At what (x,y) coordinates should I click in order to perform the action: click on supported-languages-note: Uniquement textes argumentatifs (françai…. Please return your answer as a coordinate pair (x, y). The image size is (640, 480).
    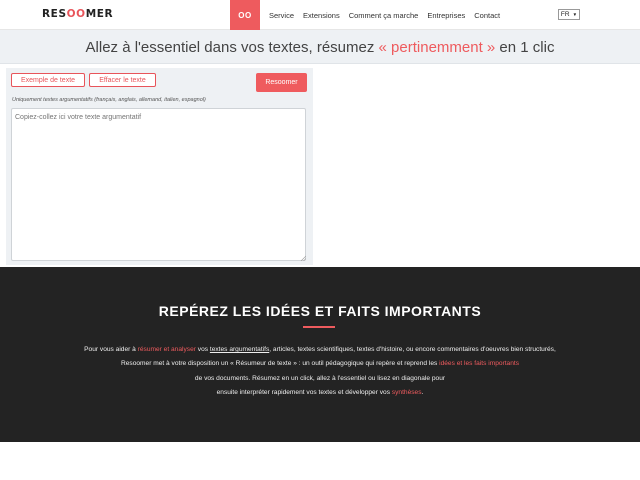
    Looking at the image, I should click on (109, 100).